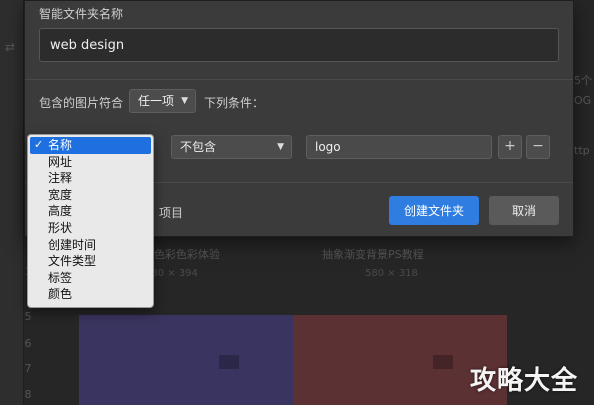 This screenshot has width=594, height=405. What do you see at coordinates (582, 150) in the screenshot?
I see `background-text: ttp` at bounding box center [582, 150].